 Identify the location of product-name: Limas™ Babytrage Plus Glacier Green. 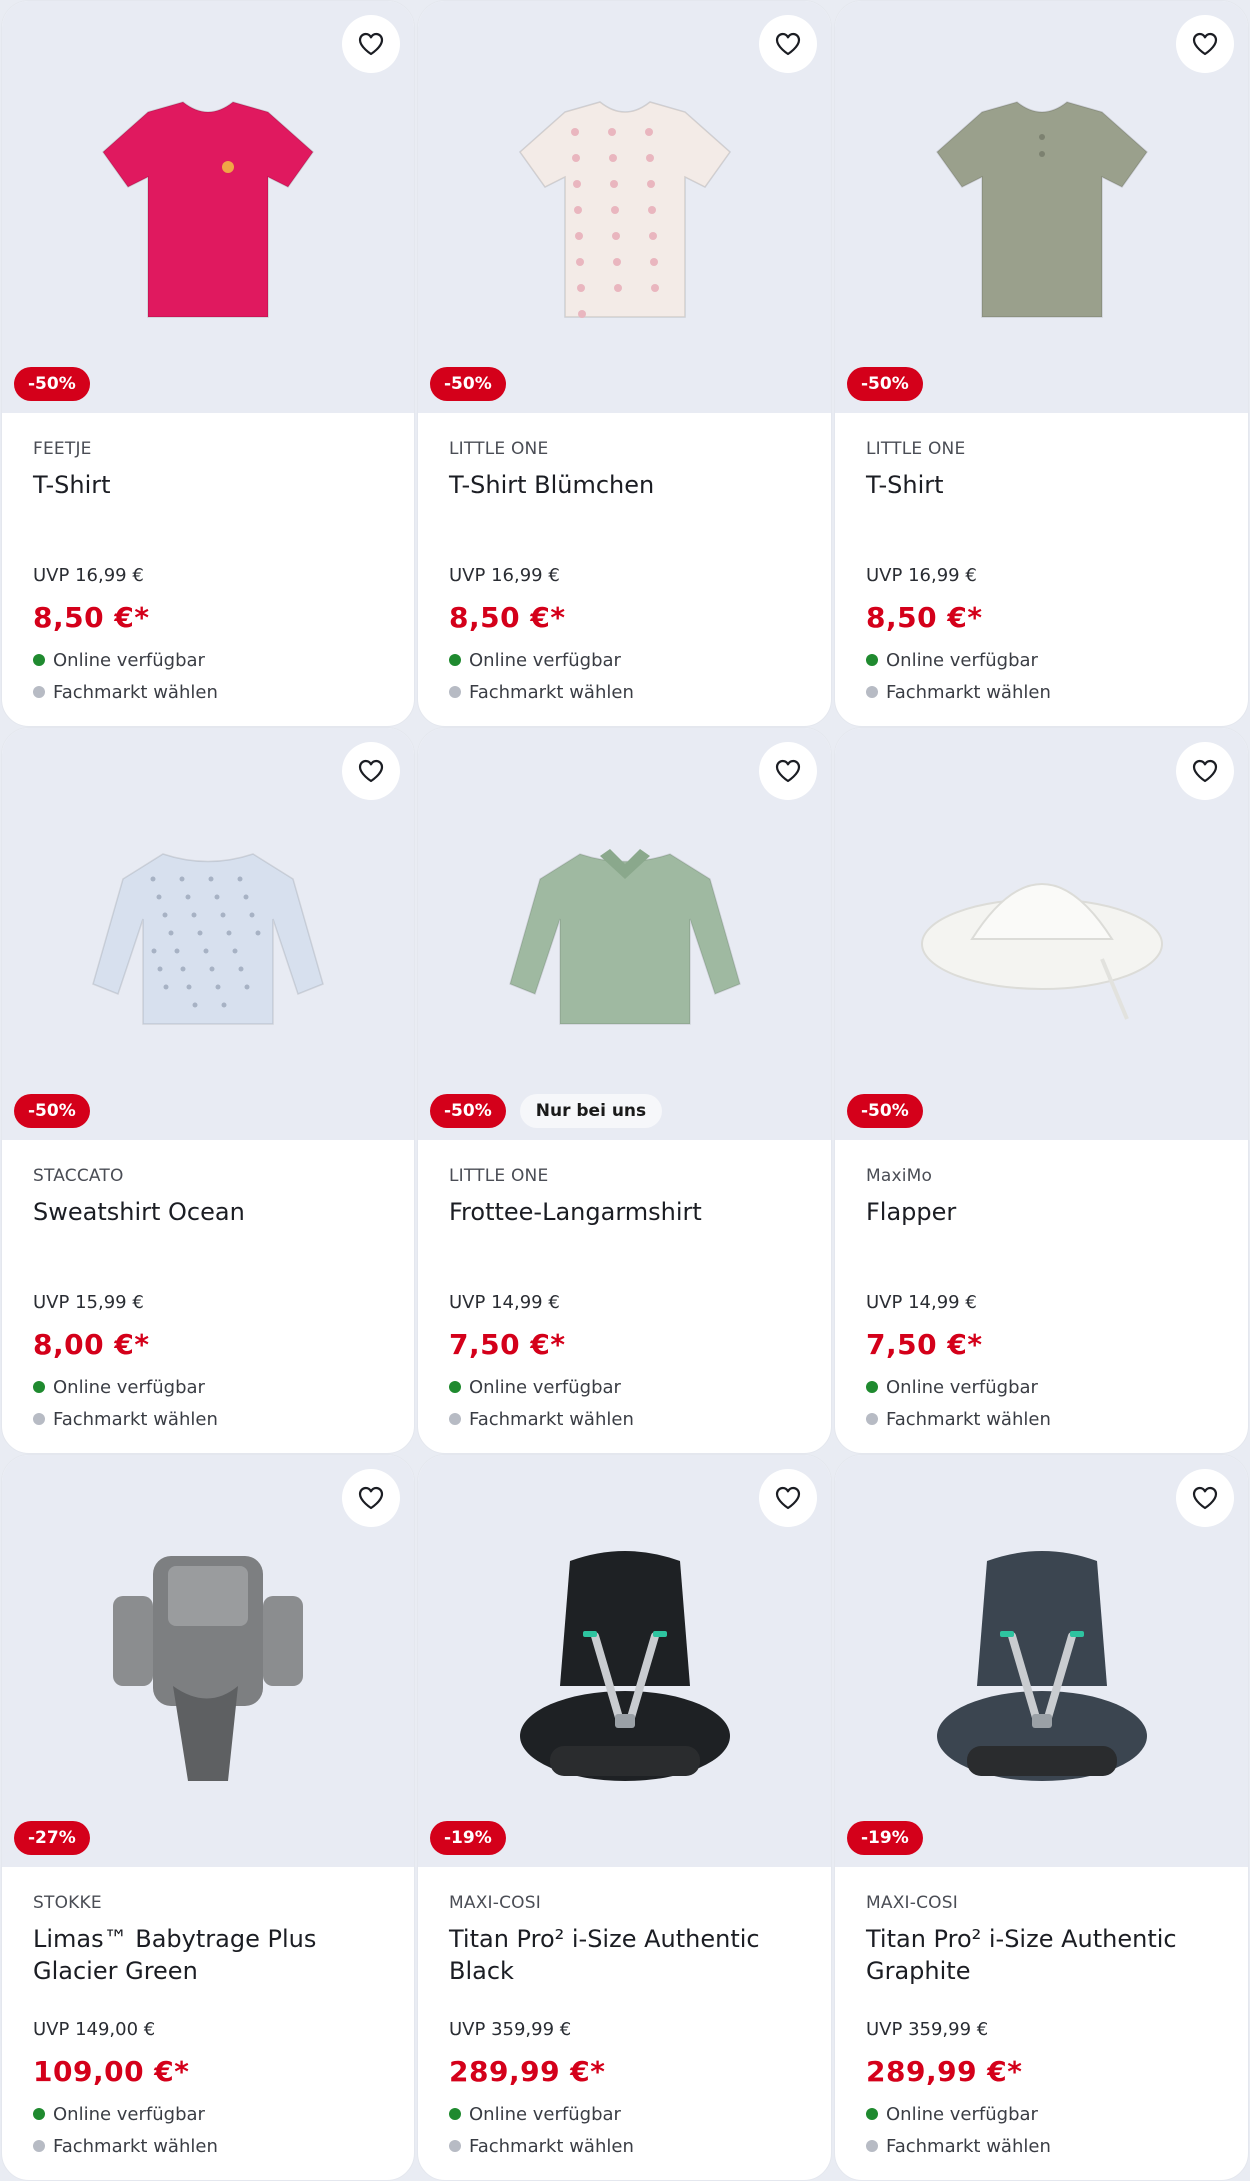
(208, 1971).